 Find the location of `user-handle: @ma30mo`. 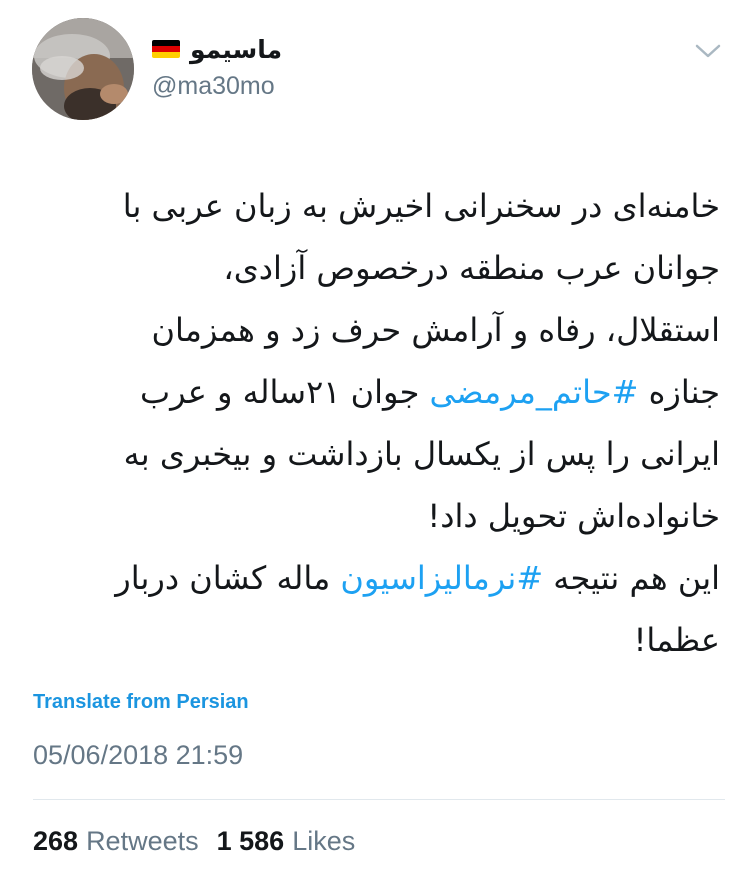

user-handle: @ma30mo is located at coordinates (217, 86).